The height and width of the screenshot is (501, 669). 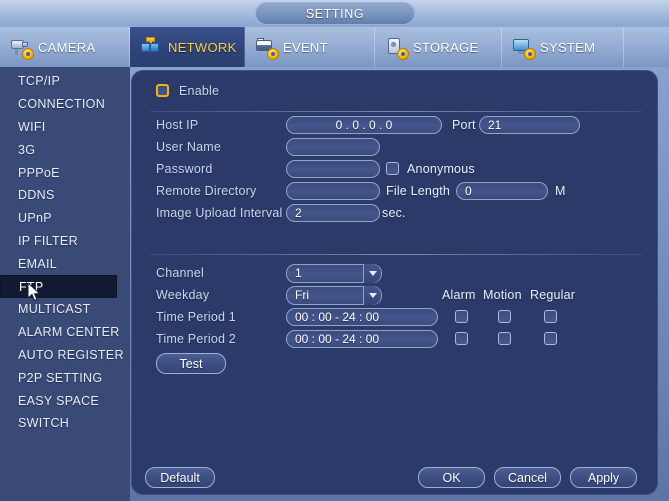 I want to click on network-icon, so click(x=151, y=47).